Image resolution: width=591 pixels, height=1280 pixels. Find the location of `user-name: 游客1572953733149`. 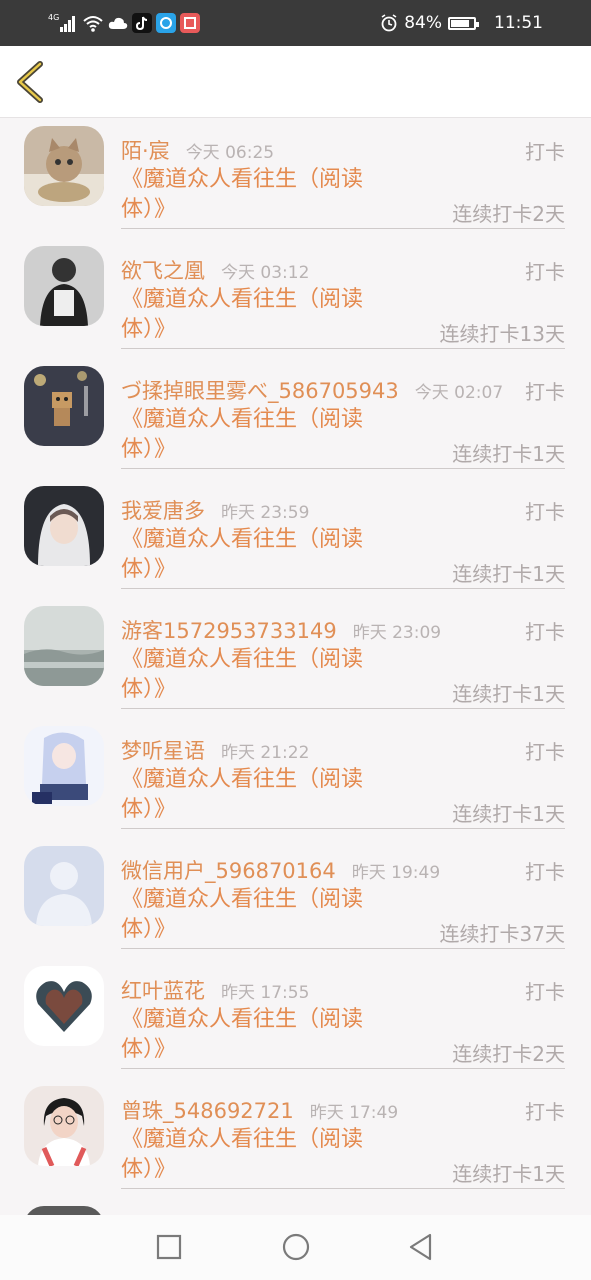

user-name: 游客1572953733149 is located at coordinates (229, 630).